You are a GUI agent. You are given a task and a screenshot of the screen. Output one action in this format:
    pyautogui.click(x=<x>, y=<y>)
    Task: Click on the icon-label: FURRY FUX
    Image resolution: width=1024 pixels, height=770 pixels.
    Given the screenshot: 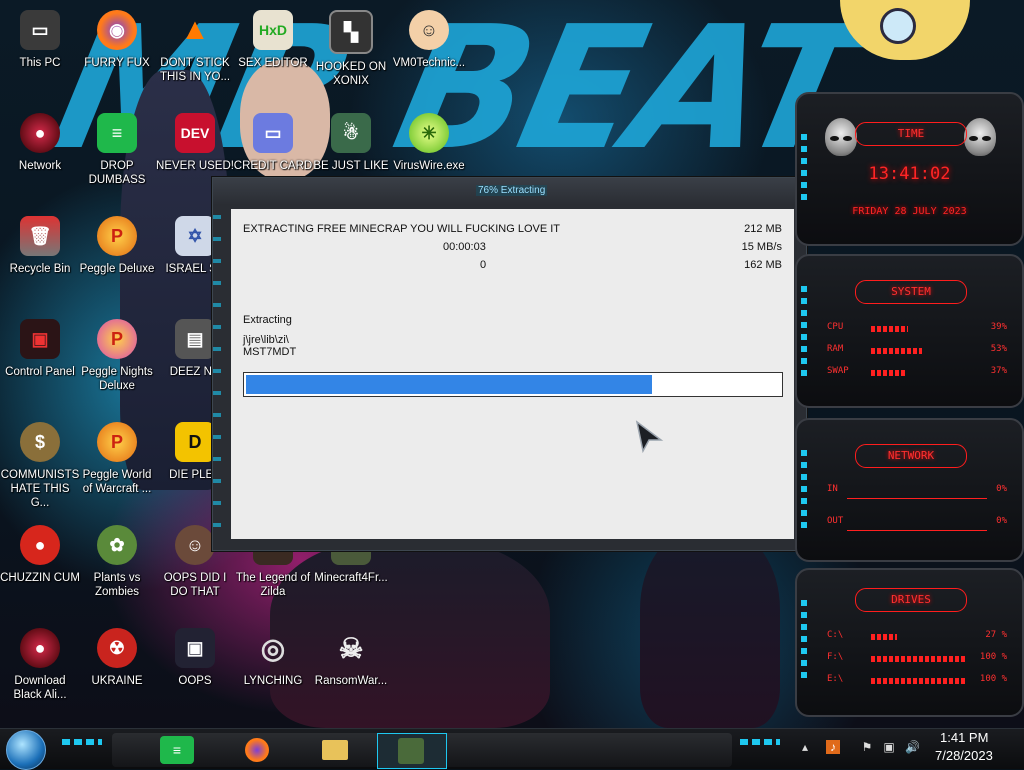 What is the action you would take?
    pyautogui.click(x=117, y=63)
    